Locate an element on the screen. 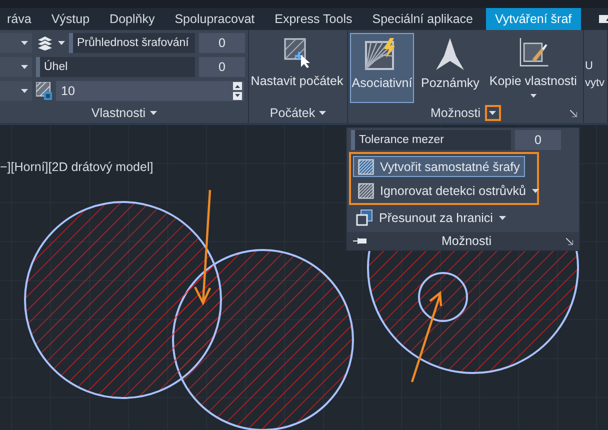  angle-field: Úhel is located at coordinates (115, 67).